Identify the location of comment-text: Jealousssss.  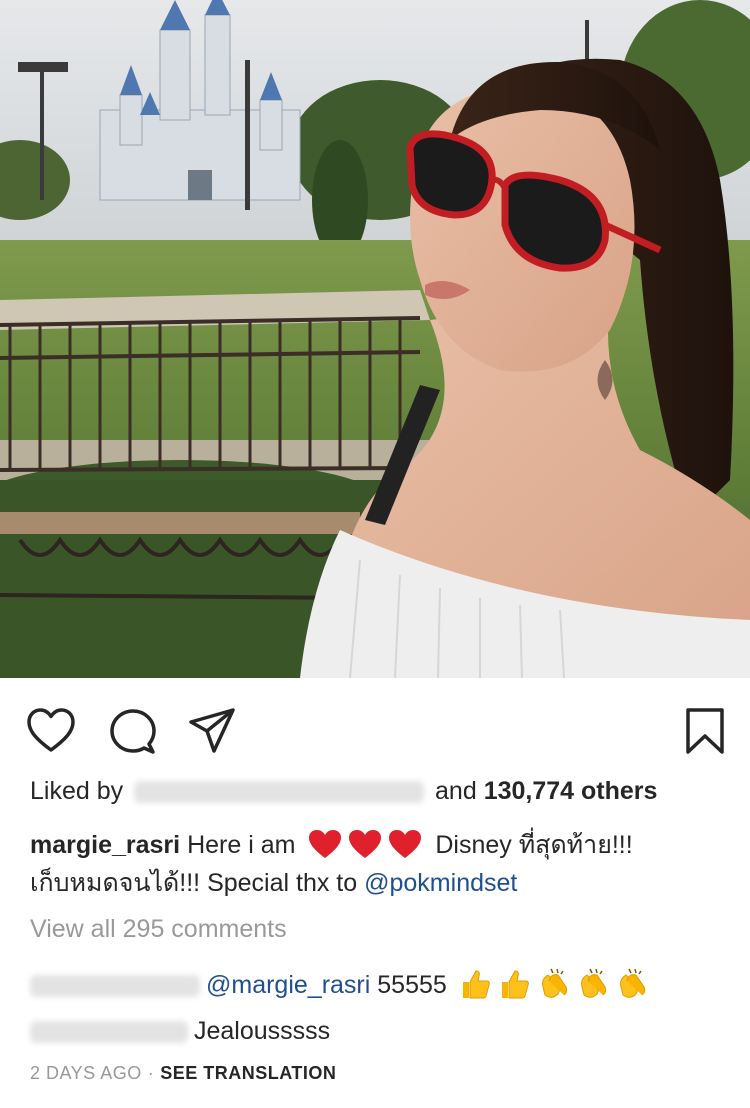
(262, 1031).